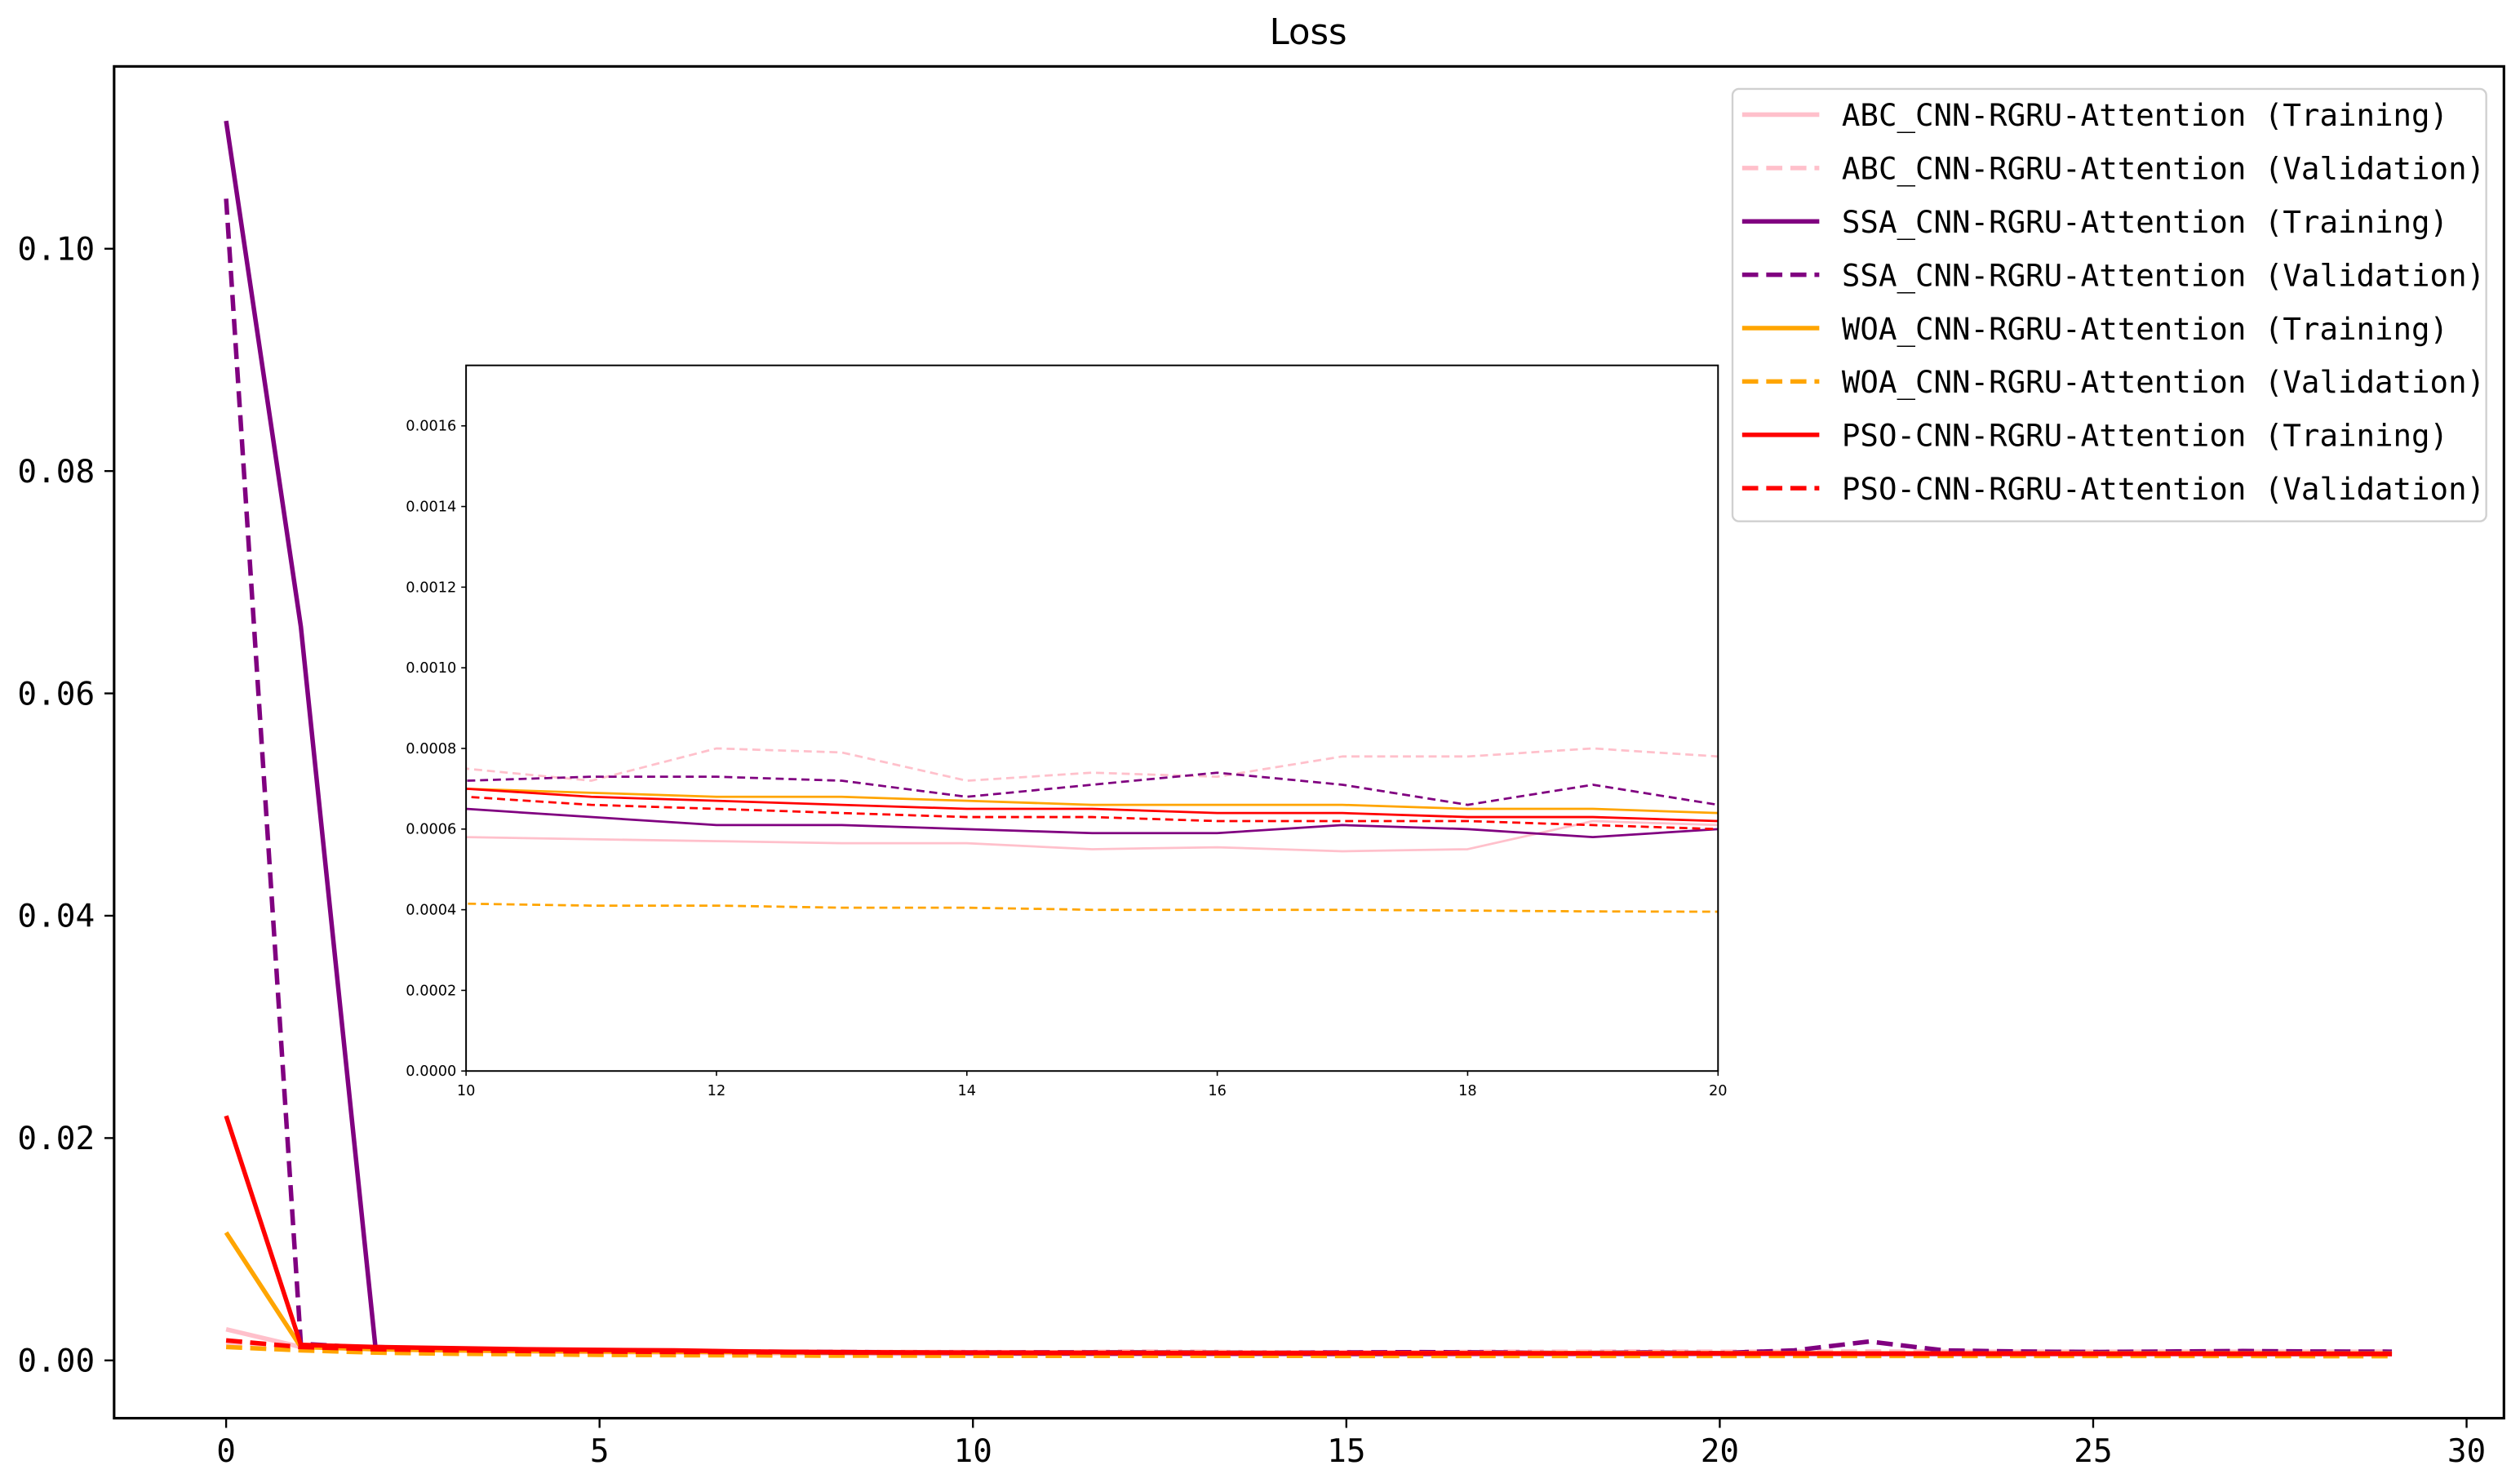 Image resolution: width=2520 pixels, height=1483 pixels. I want to click on legend-entry: PSO-CNN-RGRU-Attention (Training), so click(2094, 436).